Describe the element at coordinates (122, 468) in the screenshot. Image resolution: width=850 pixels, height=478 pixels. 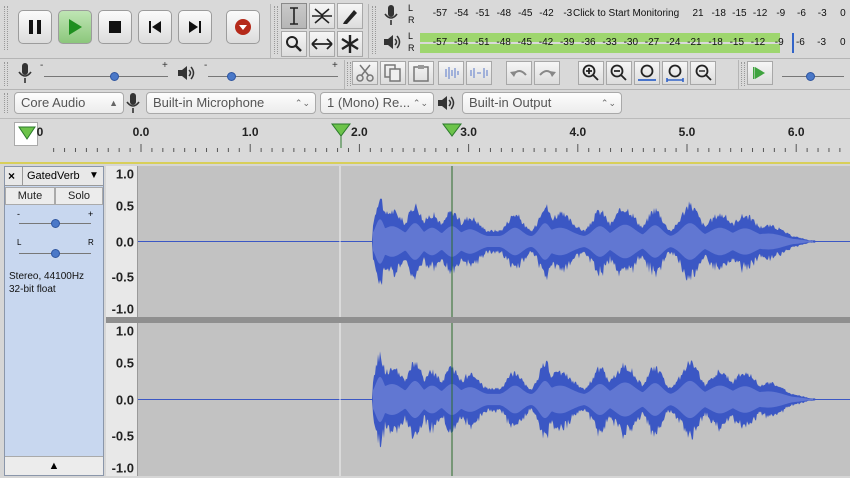
I see `amplitude-scale-label: -1.0` at that location.